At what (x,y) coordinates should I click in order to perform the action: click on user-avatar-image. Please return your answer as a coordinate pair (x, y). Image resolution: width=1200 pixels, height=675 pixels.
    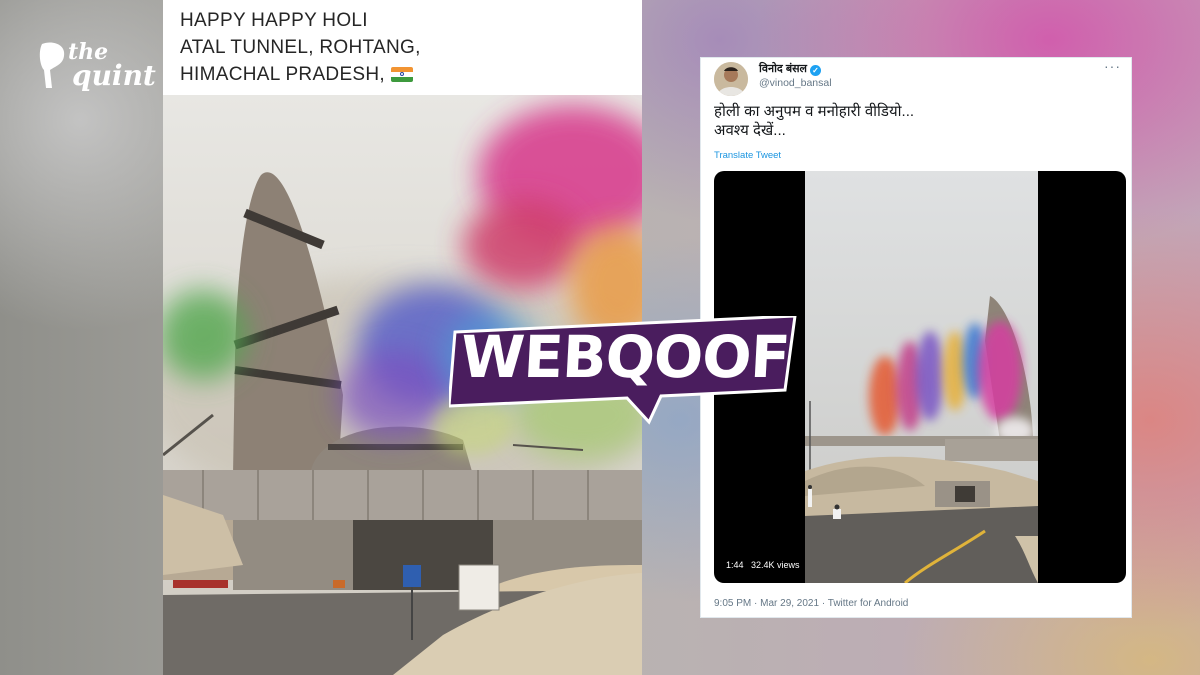
    Looking at the image, I should click on (731, 79).